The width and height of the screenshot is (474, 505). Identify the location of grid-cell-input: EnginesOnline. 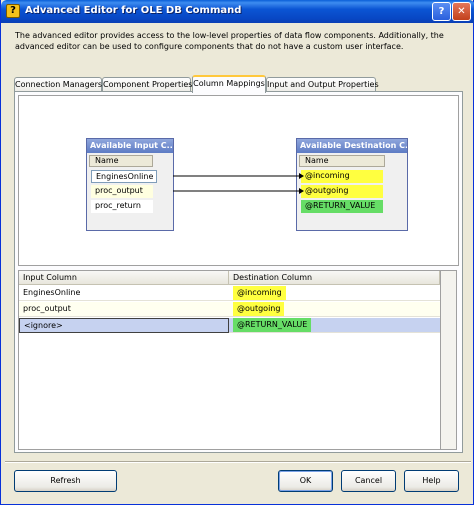
(124, 293).